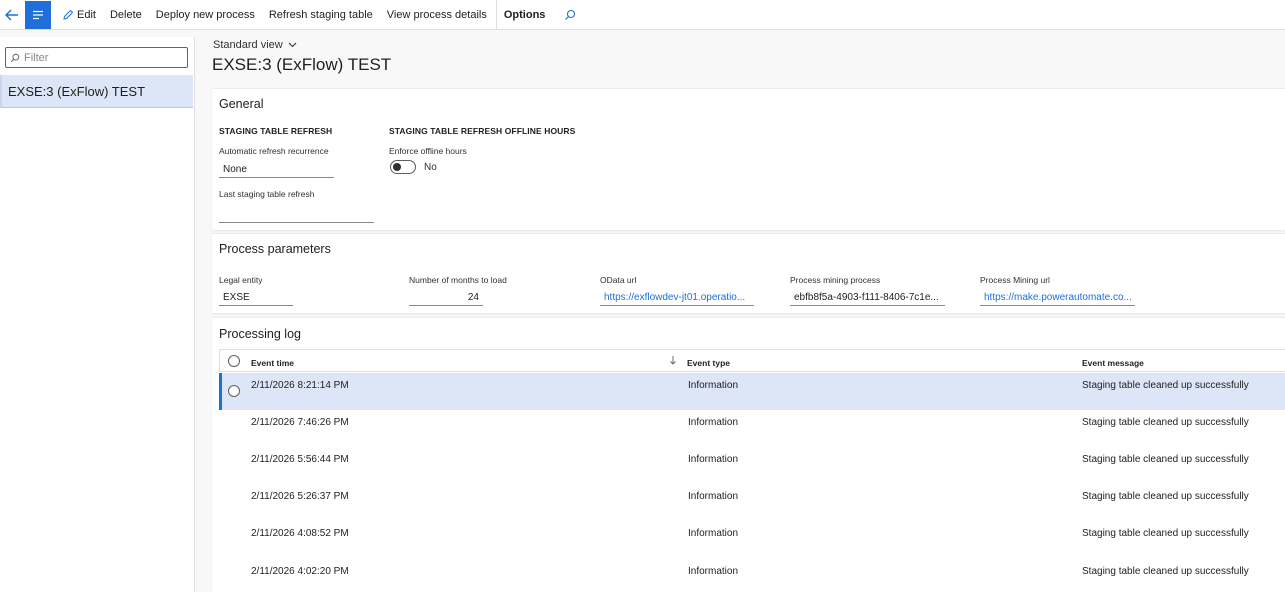 The image size is (1285, 592). Describe the element at coordinates (234, 361) in the screenshot. I see `select-all-radio` at that location.